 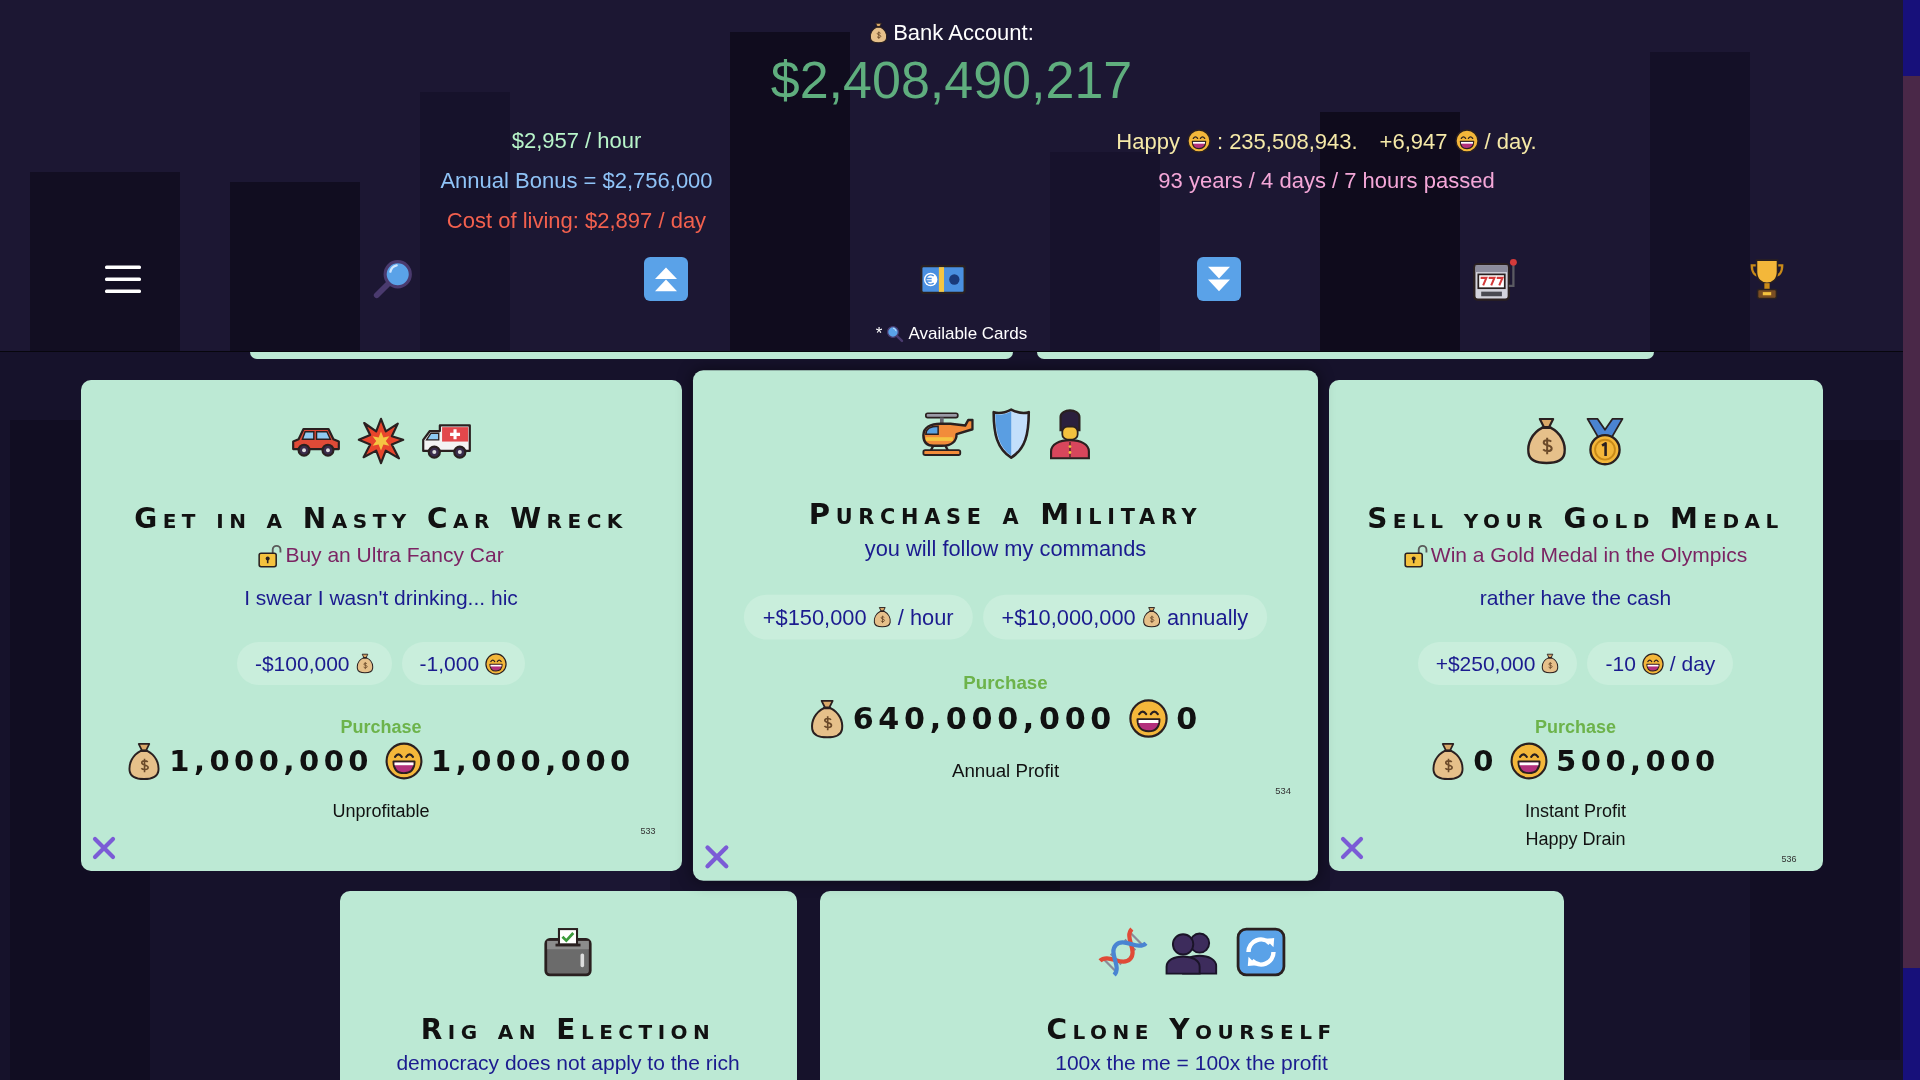 I want to click on medal-icon, so click(x=1605, y=441).